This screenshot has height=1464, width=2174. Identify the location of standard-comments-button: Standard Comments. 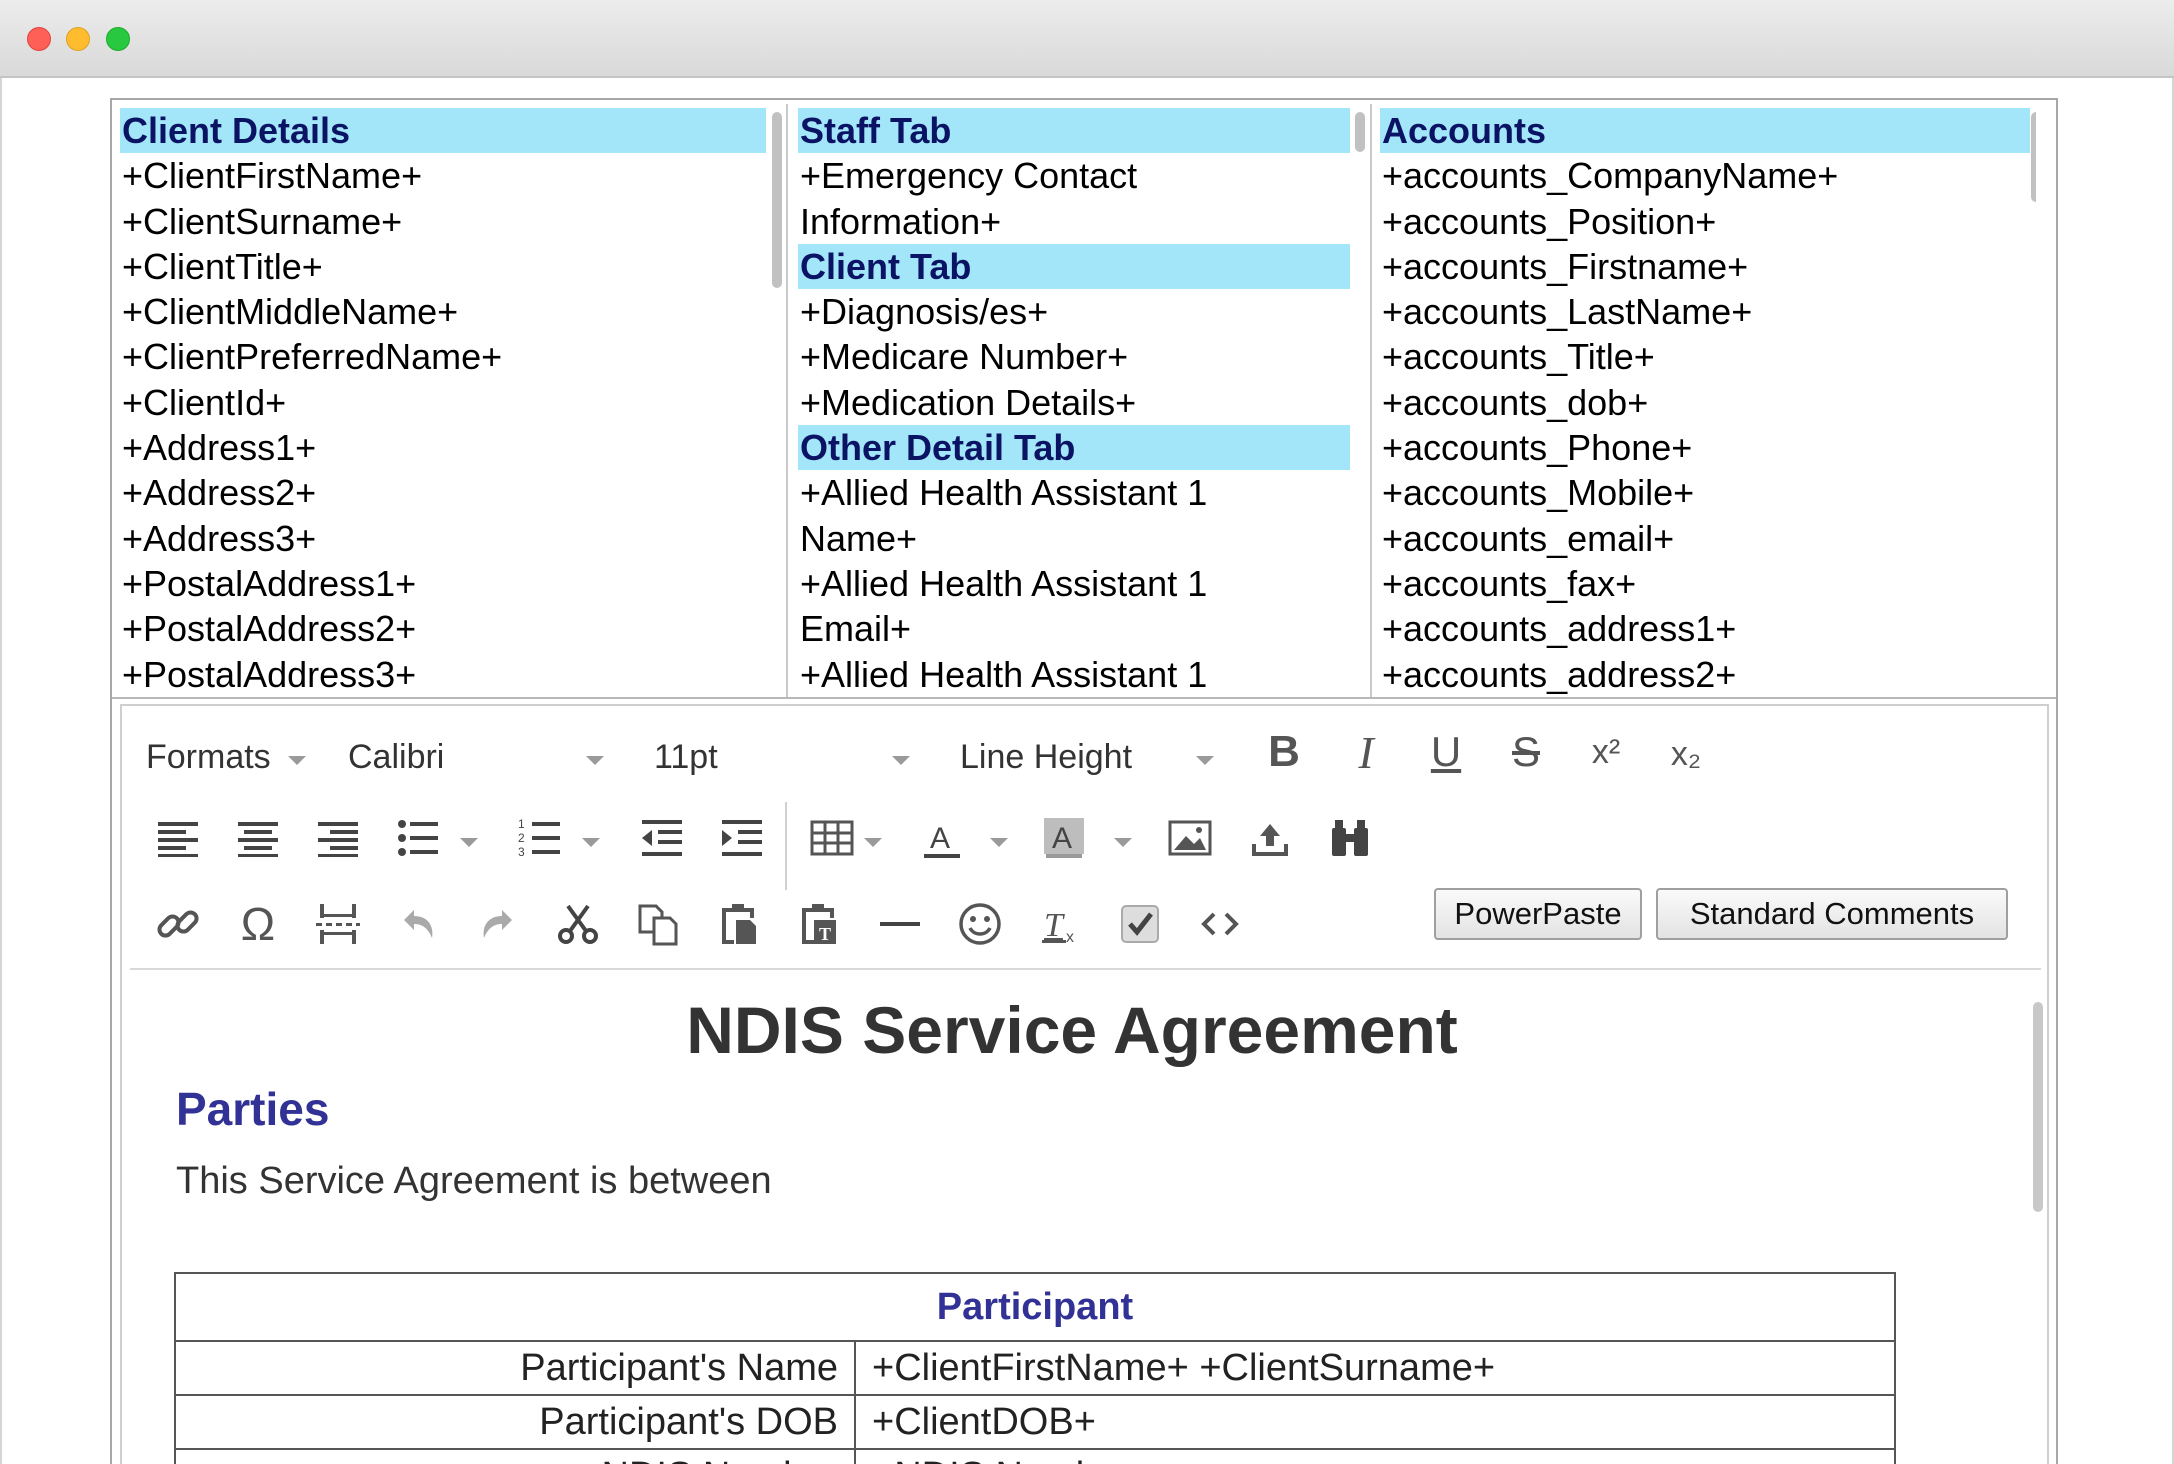
(1832, 914).